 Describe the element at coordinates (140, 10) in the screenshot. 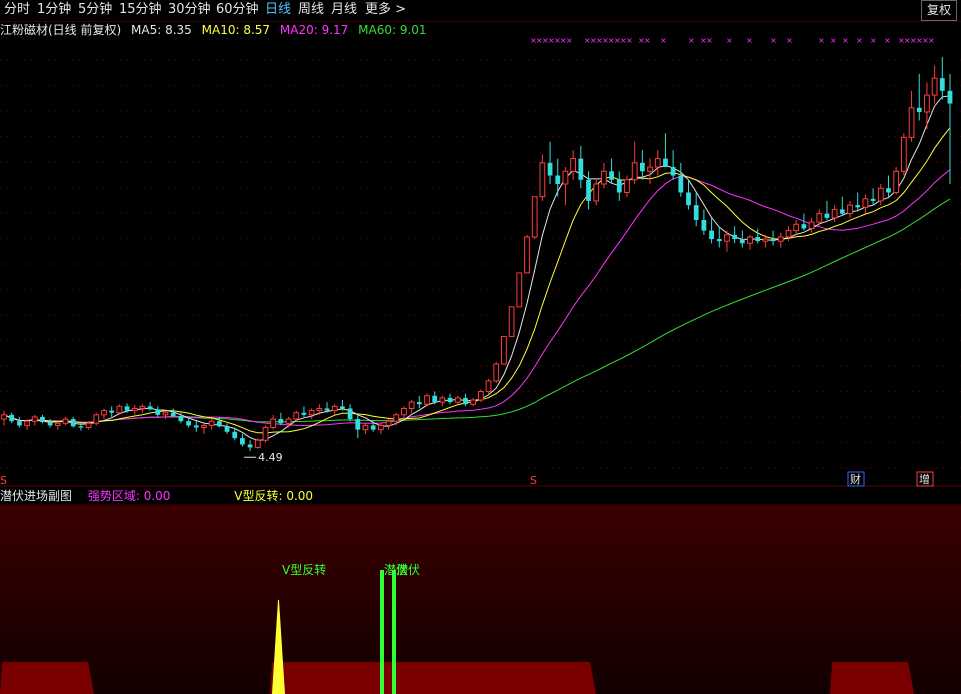

I see `tab-period-3: 15分钟` at that location.